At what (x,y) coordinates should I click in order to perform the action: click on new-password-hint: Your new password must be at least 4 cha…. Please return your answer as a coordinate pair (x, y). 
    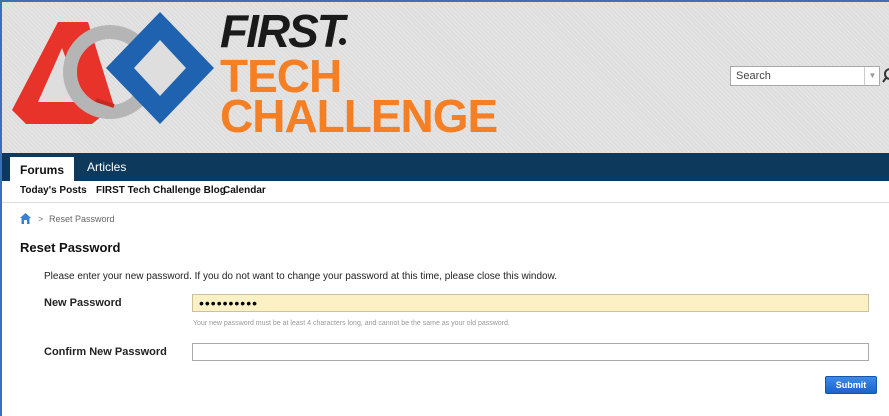
    Looking at the image, I should click on (351, 323).